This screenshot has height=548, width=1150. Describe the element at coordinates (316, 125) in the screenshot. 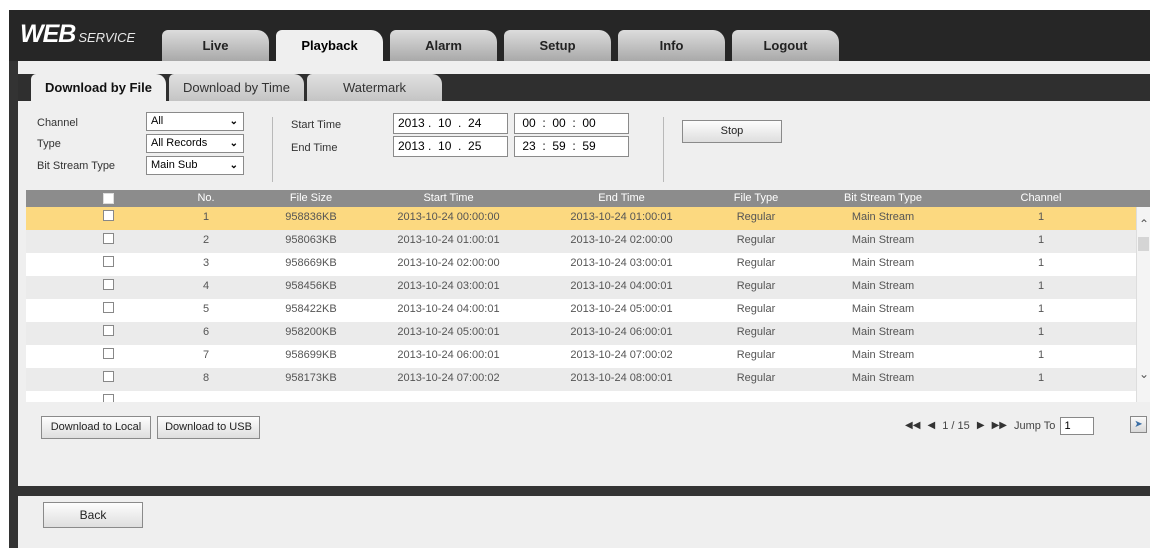

I see `start-time-label: Start Time` at that location.